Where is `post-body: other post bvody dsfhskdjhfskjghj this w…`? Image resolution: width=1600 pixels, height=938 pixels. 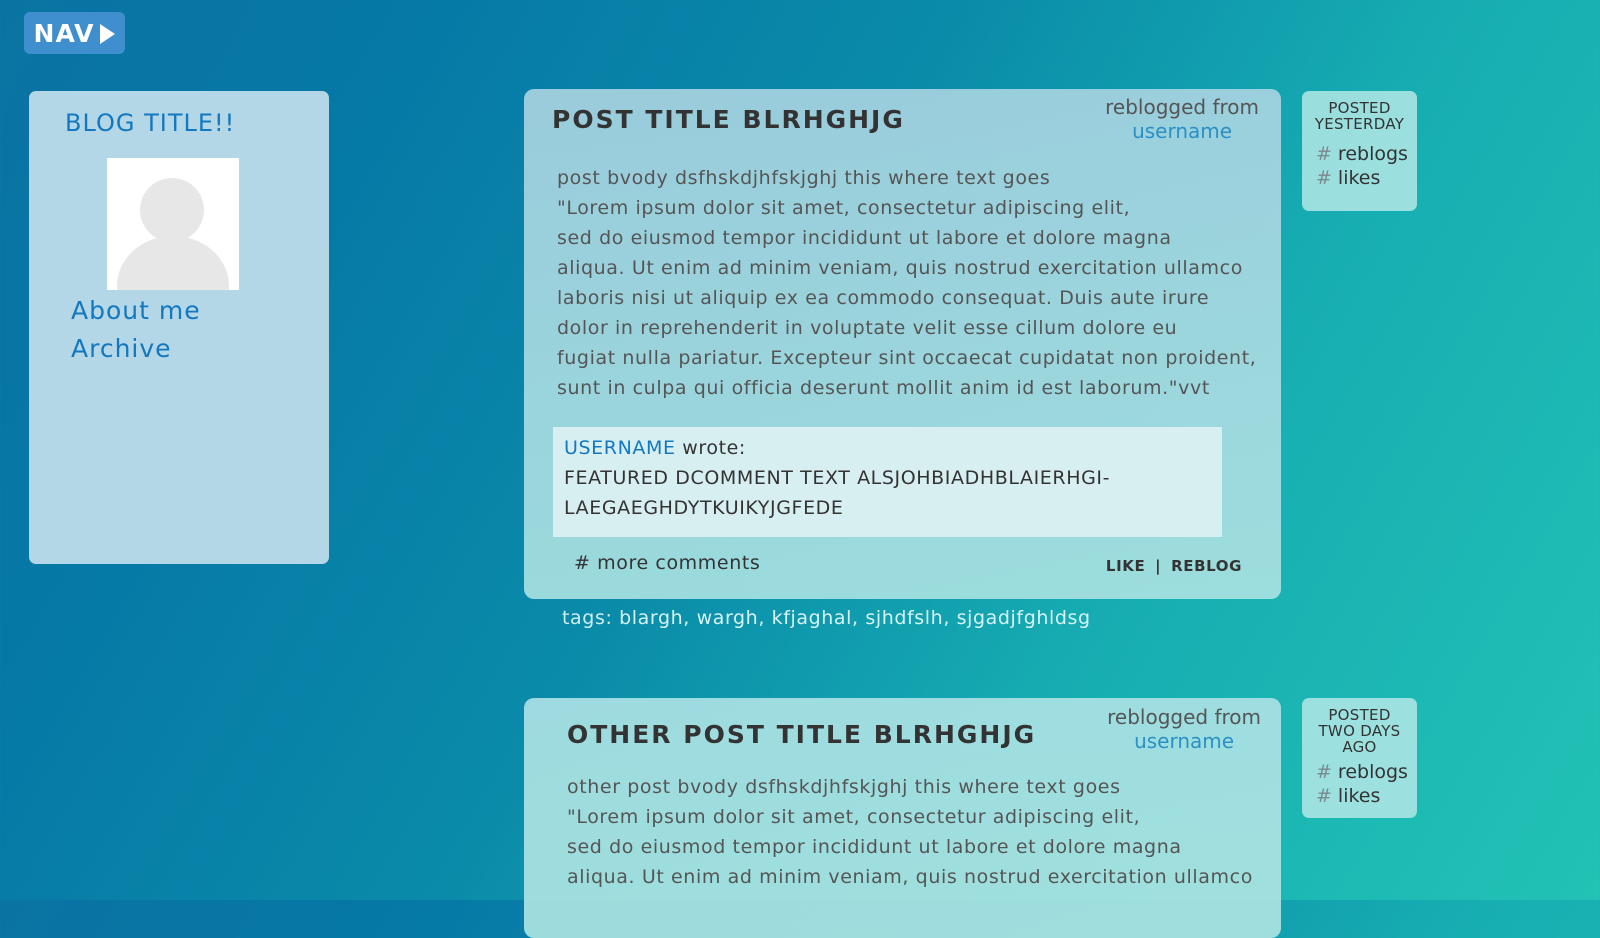
post-body: other post bvody dsfhskdjhfskjghj this w… is located at coordinates (910, 832).